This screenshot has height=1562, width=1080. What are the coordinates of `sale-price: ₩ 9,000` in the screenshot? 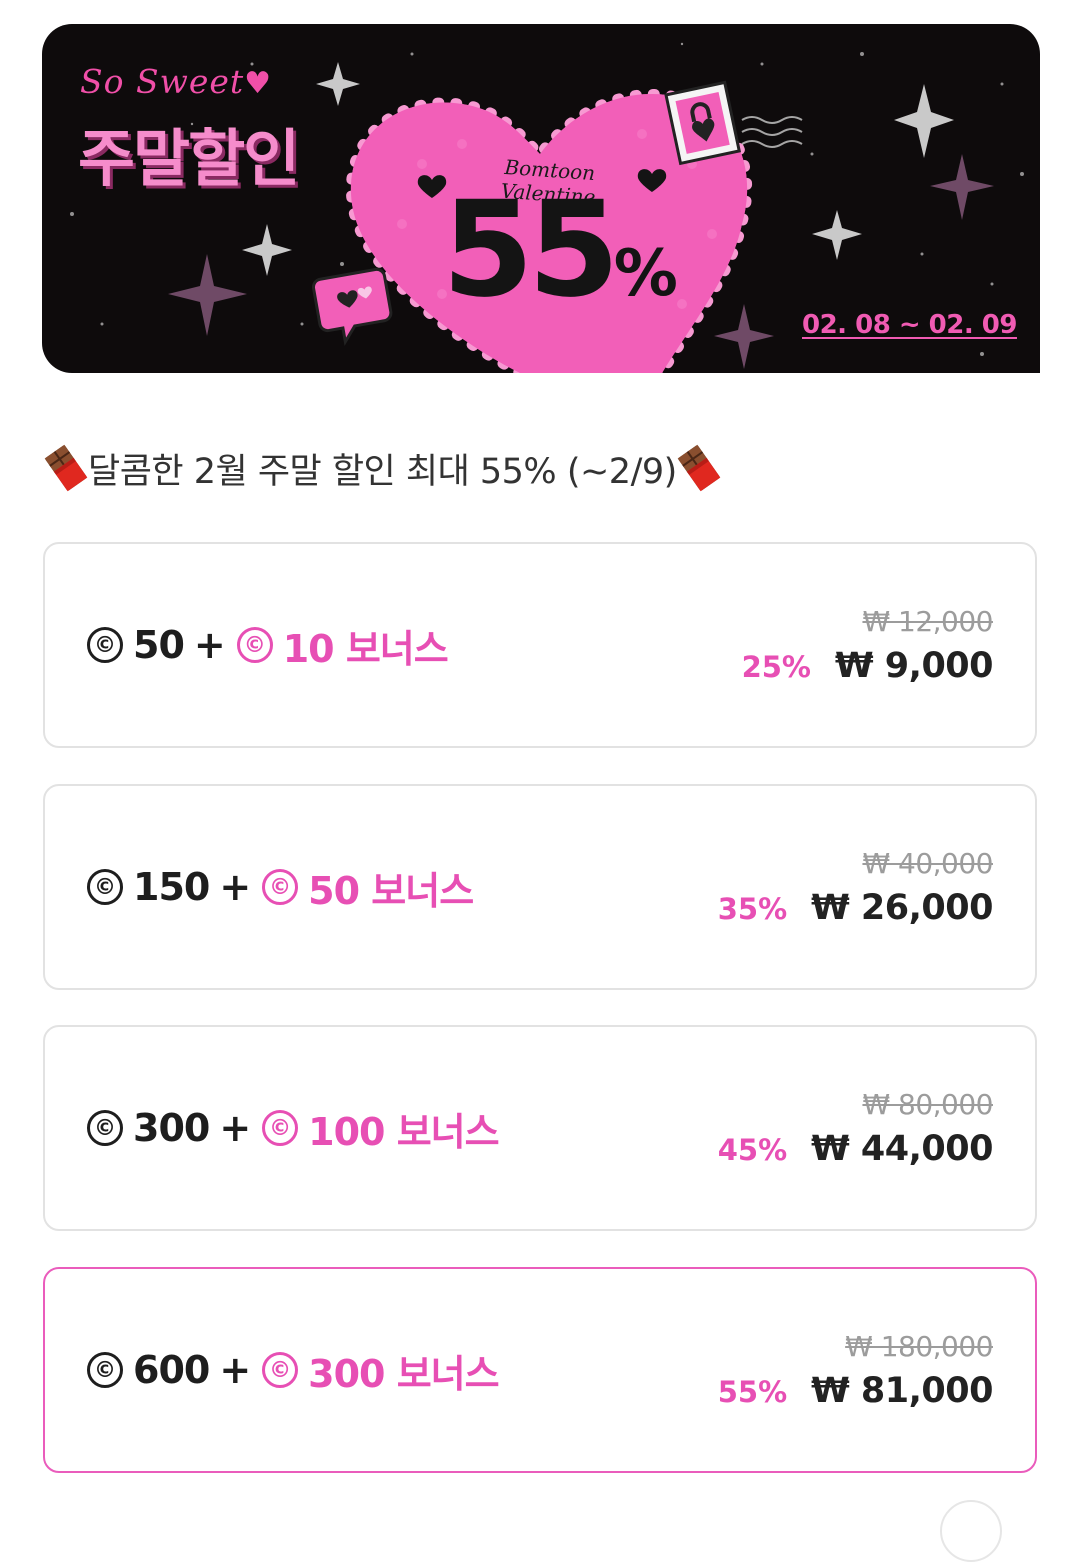 It's located at (914, 665).